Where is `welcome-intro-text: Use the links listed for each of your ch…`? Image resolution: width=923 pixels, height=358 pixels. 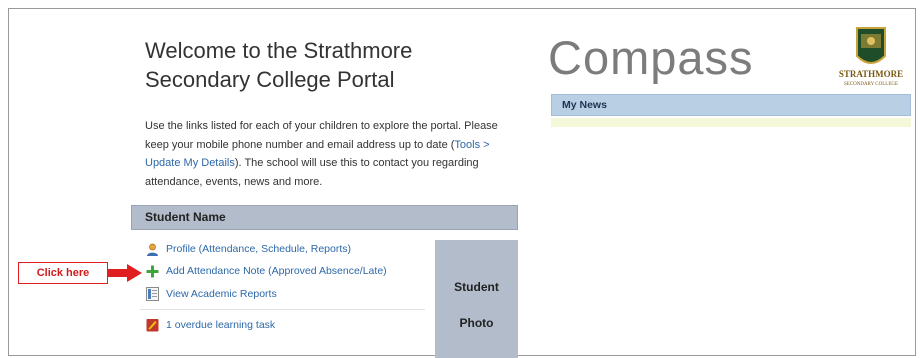 welcome-intro-text: Use the links listed for each of your ch… is located at coordinates (321, 135).